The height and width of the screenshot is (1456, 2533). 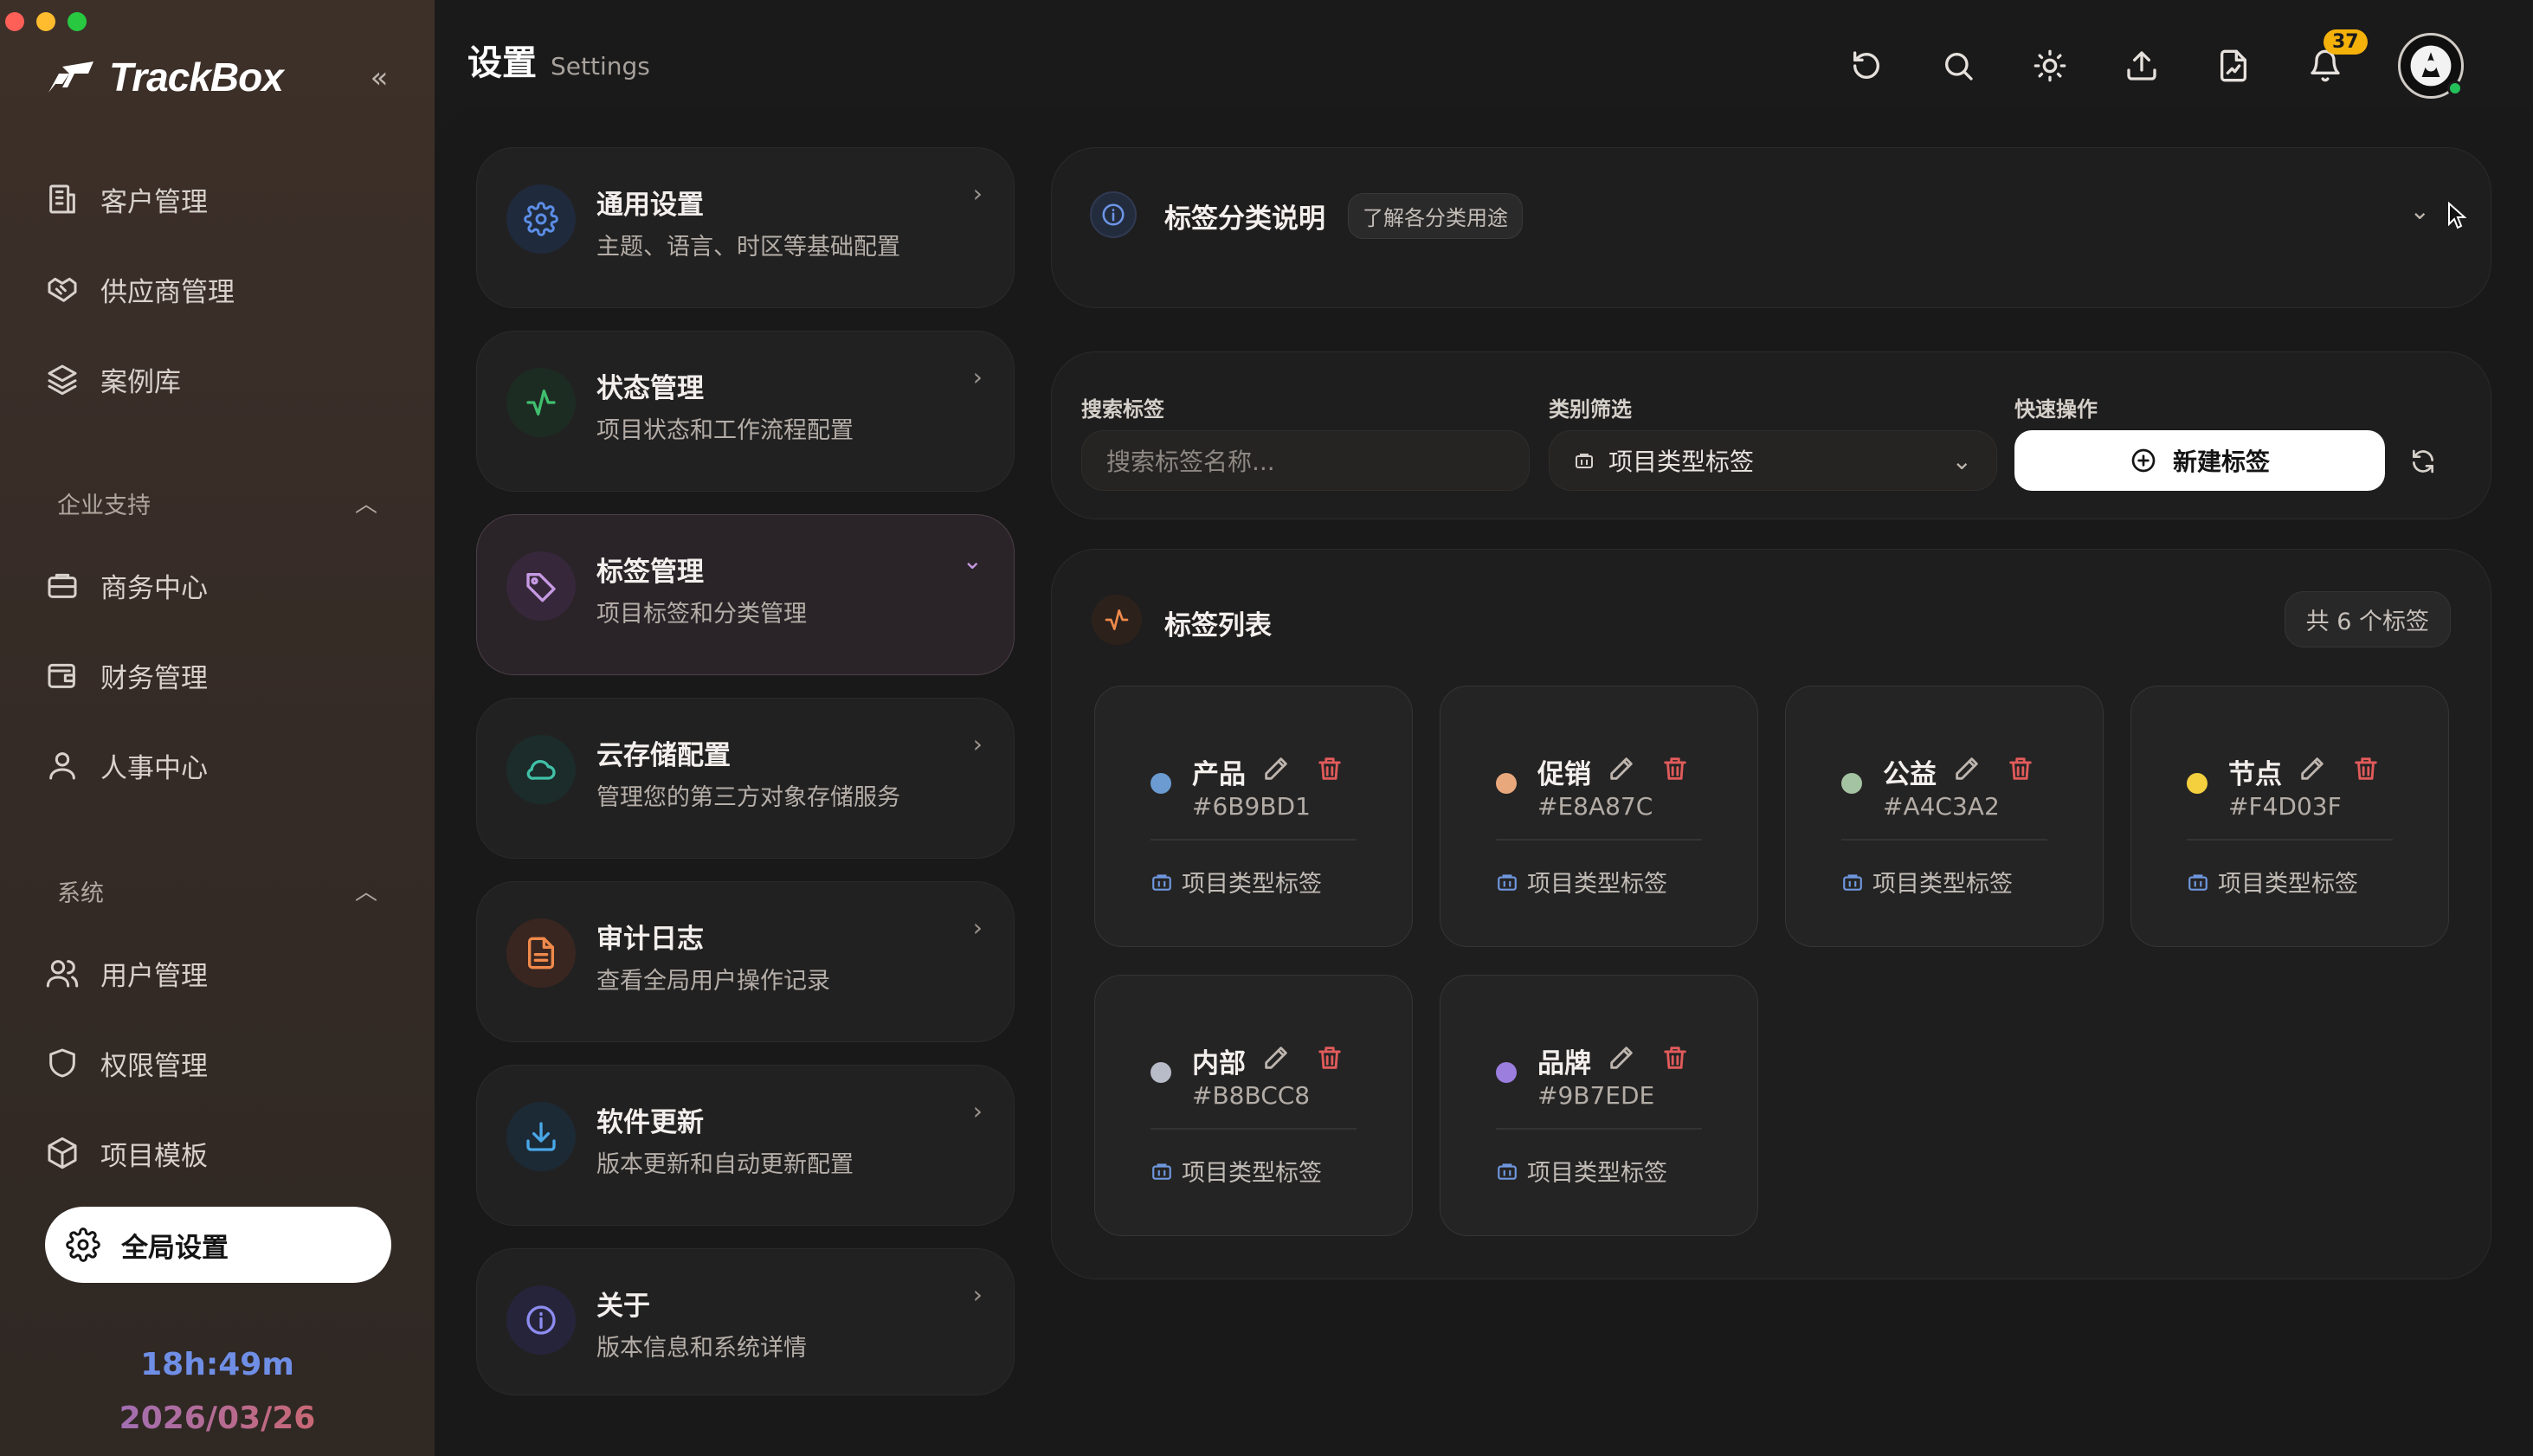 I want to click on sun-icon, so click(x=2049, y=65).